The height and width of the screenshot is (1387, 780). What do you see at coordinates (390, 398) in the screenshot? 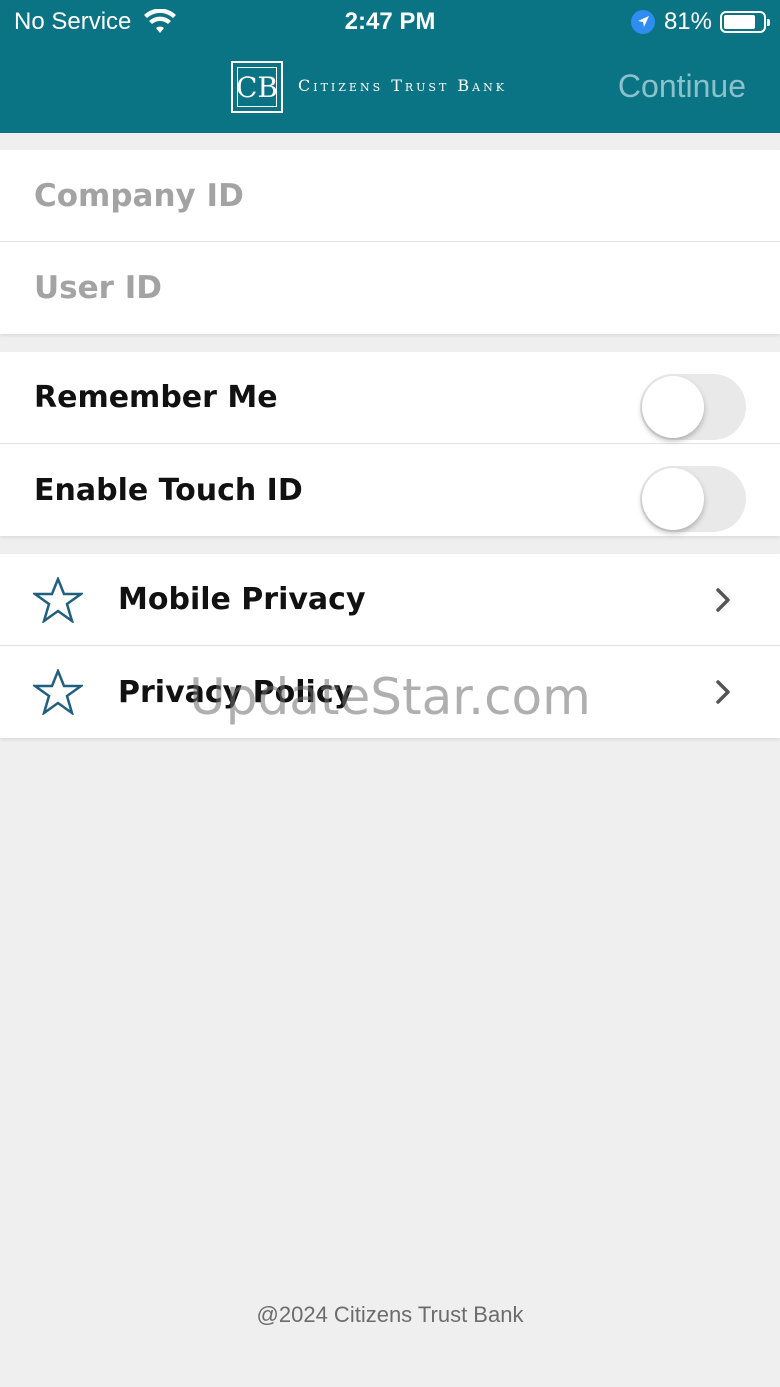
I see `remember-me-row: Remember Me` at bounding box center [390, 398].